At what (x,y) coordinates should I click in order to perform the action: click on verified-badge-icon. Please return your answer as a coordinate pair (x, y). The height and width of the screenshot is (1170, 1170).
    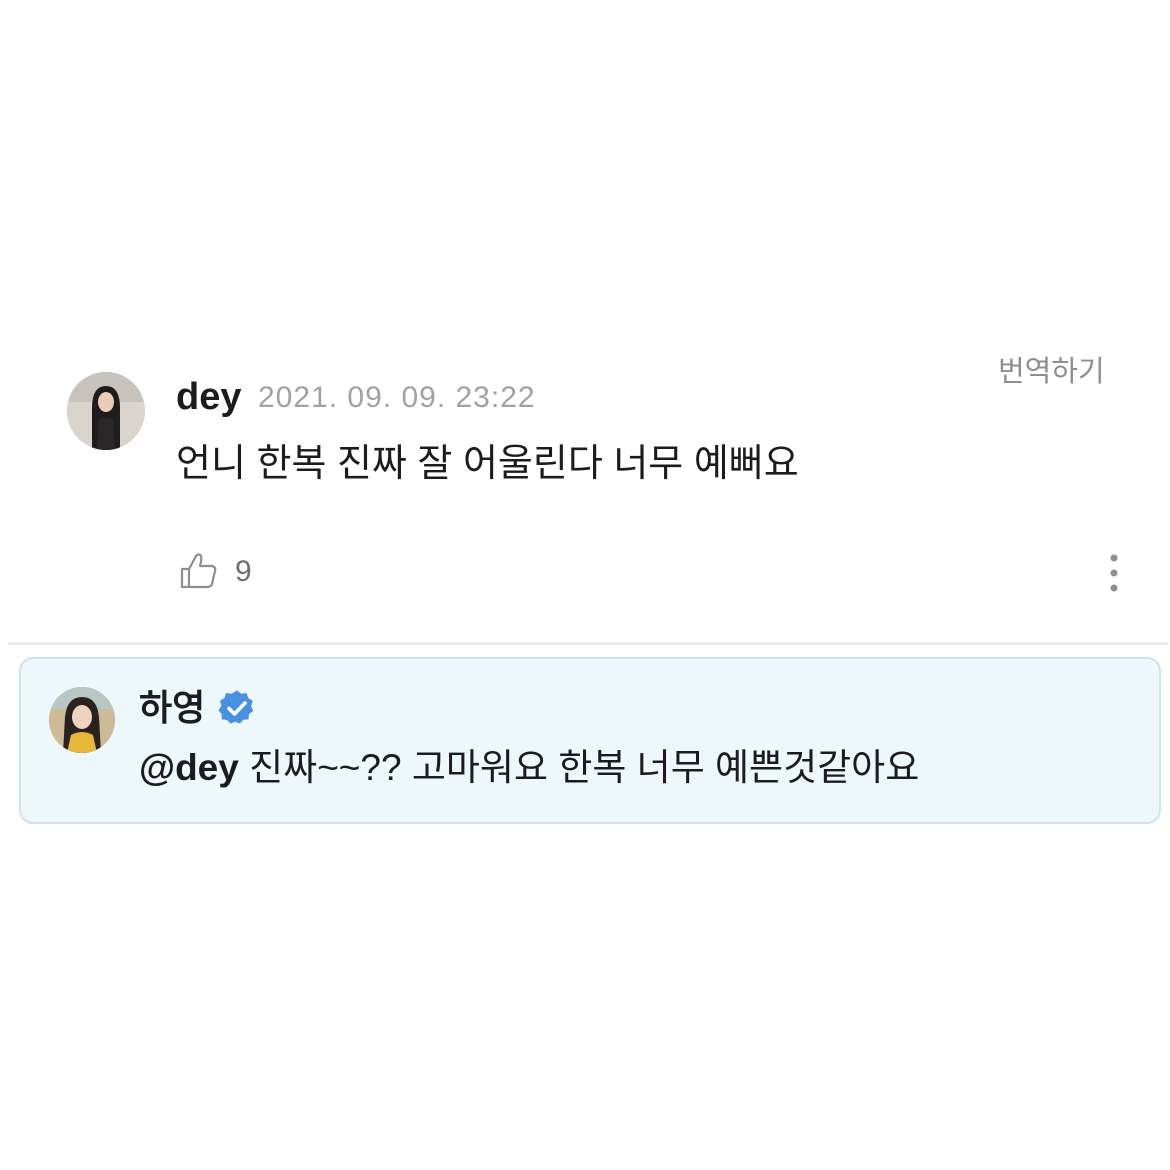
    Looking at the image, I should click on (237, 708).